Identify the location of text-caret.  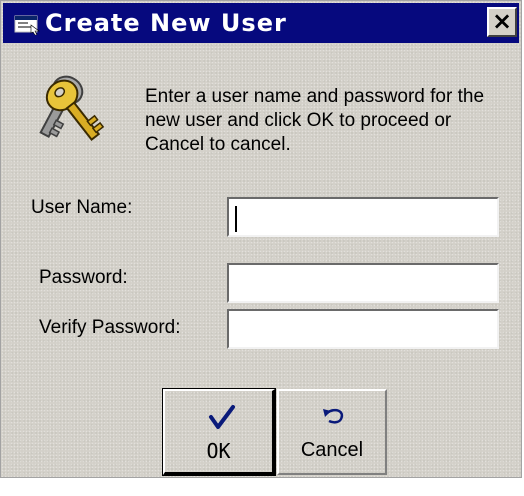
(236, 219).